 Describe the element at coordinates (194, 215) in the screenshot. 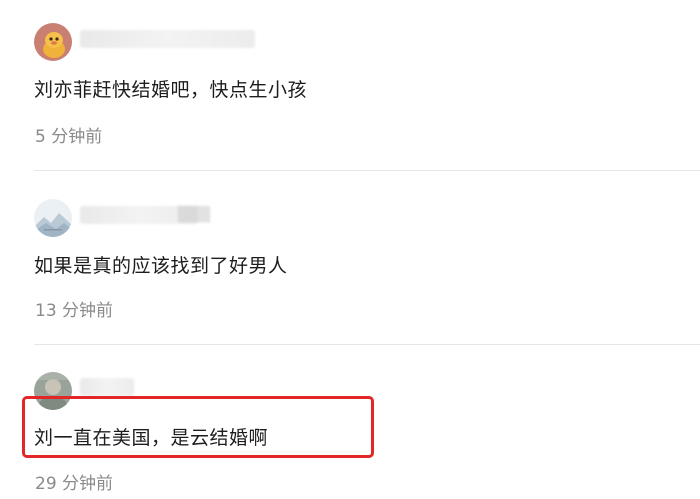

I see `username-redacted-tail: ▒▒▒` at that location.